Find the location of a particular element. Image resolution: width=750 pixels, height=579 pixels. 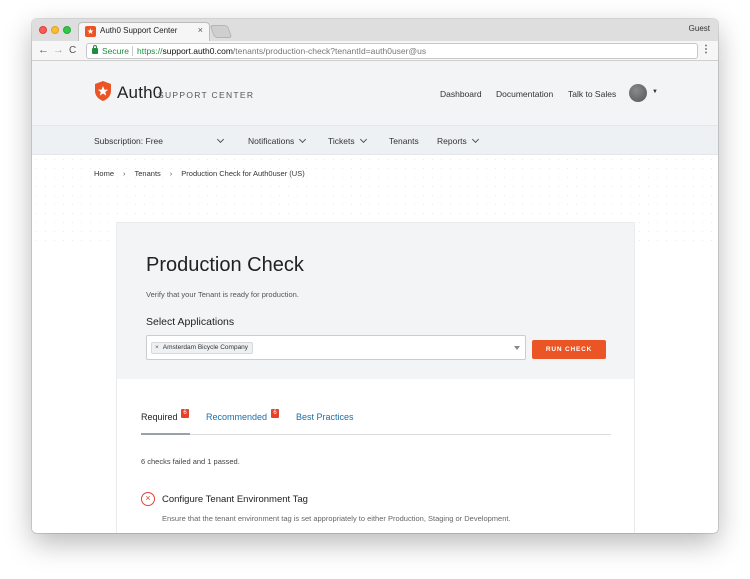

tab-label: Best Practices is located at coordinates (325, 417).